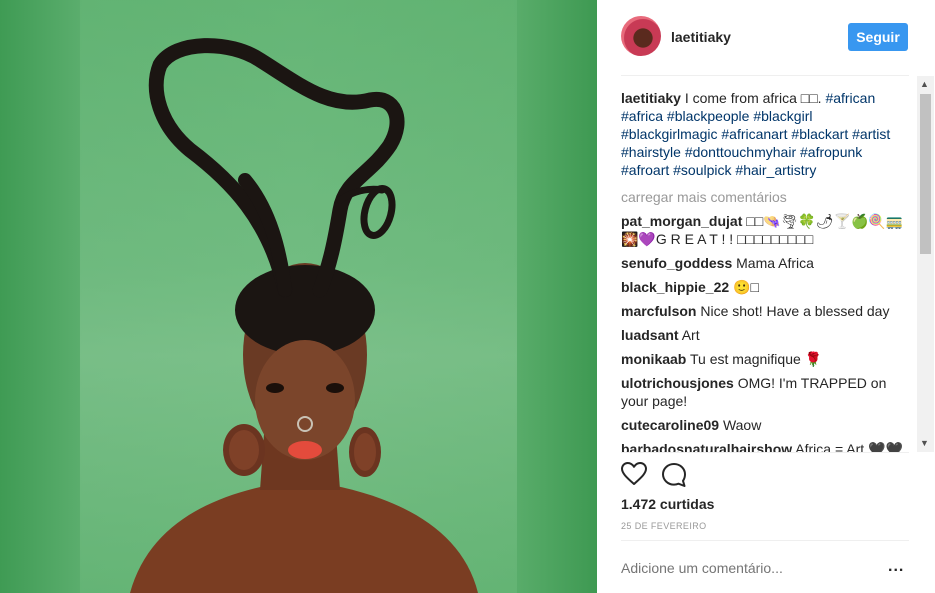 This screenshot has width=935, height=593. I want to click on comment-item: barbadosnaturalhairshow Africa = Art 🖤🖤, so click(766, 446).